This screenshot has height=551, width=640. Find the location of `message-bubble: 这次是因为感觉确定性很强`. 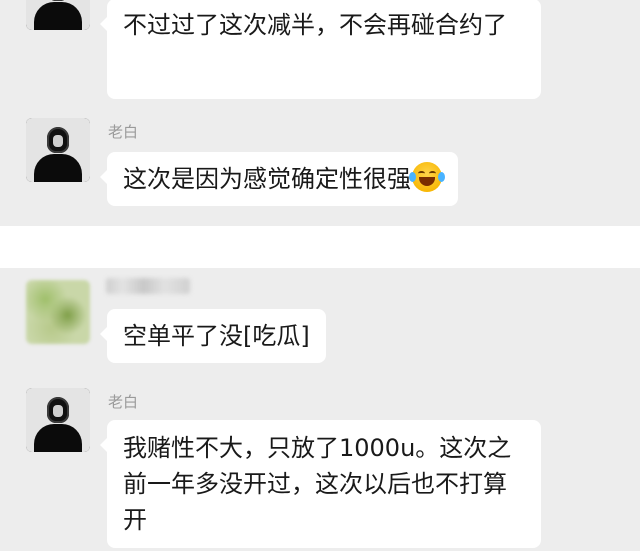

message-bubble: 这次是因为感觉确定性很强 is located at coordinates (279, 179).